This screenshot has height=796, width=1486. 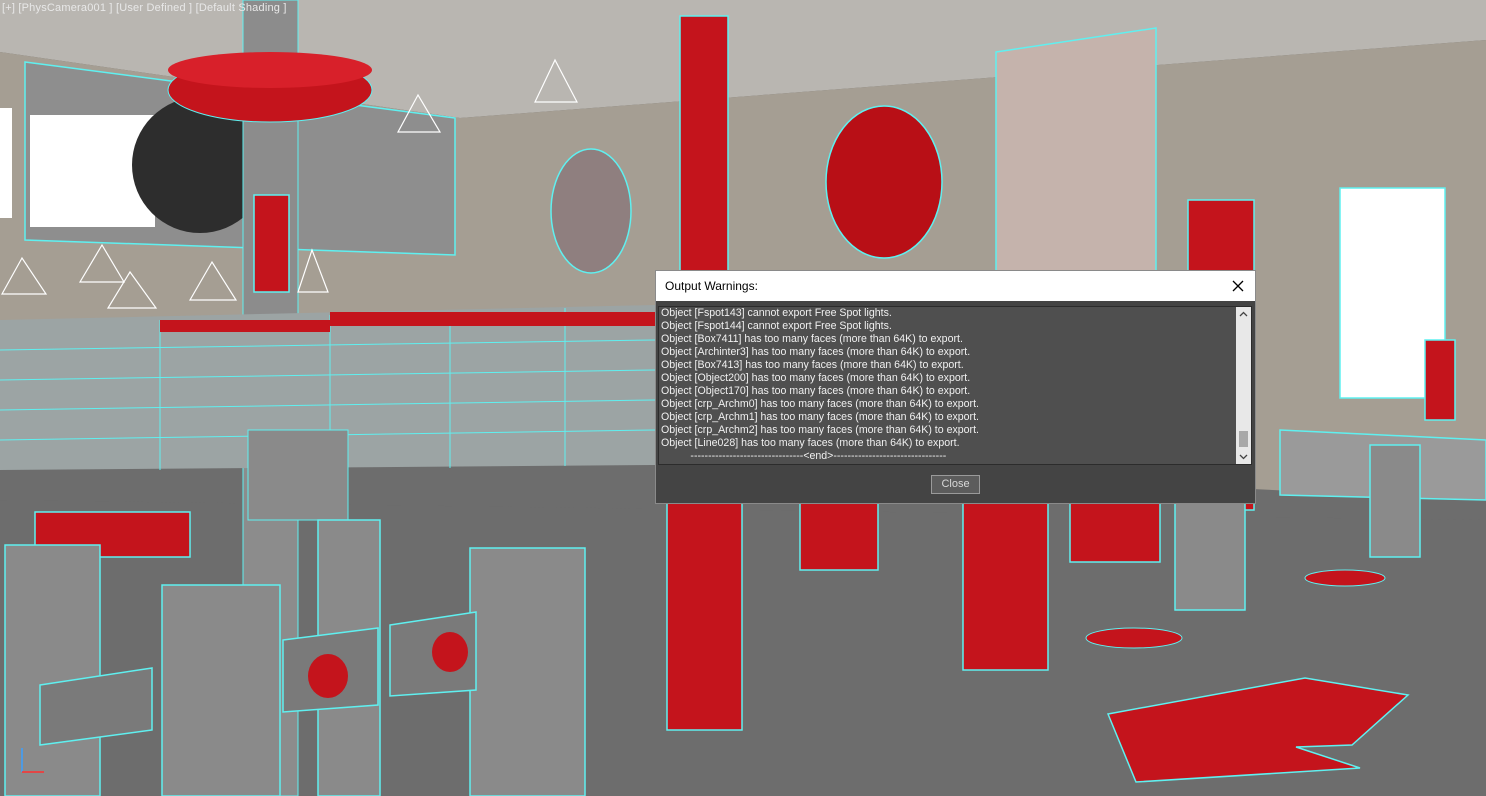 I want to click on close-icon, so click(x=1238, y=286).